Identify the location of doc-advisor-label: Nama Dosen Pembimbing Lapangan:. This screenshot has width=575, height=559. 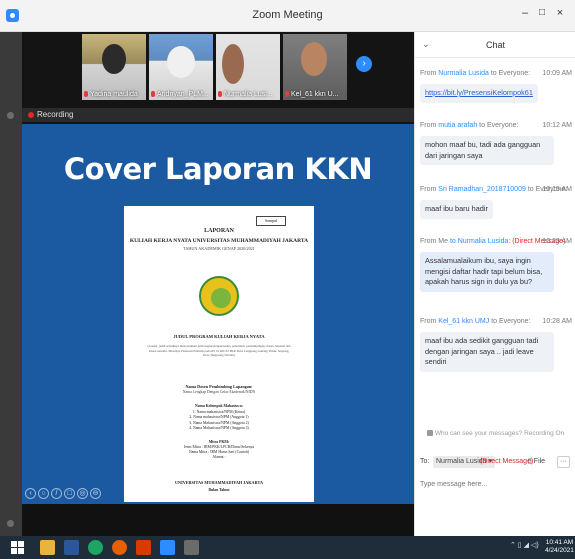
(219, 386).